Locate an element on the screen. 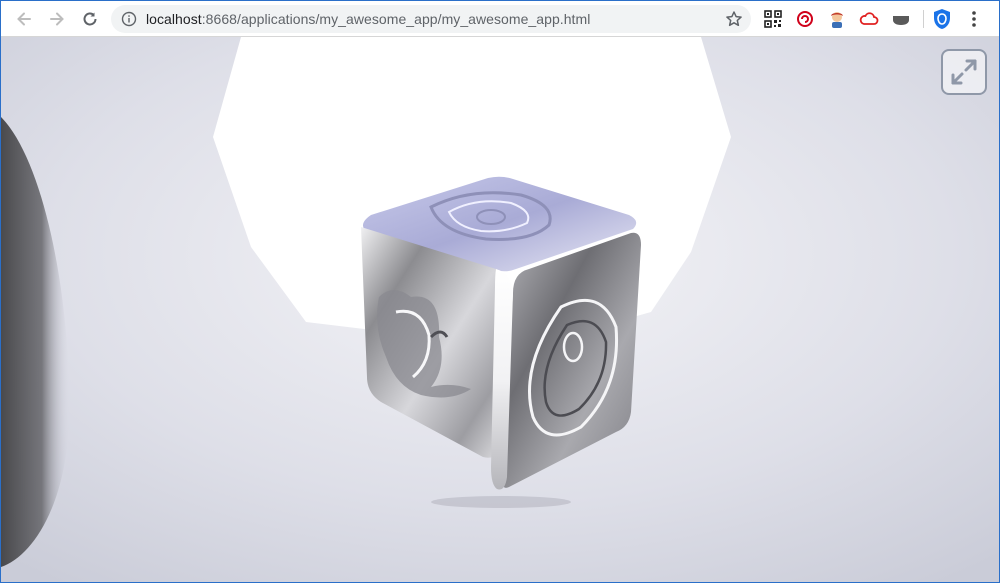 The image size is (1000, 583). circle-arrow-icon is located at coordinates (805, 19).